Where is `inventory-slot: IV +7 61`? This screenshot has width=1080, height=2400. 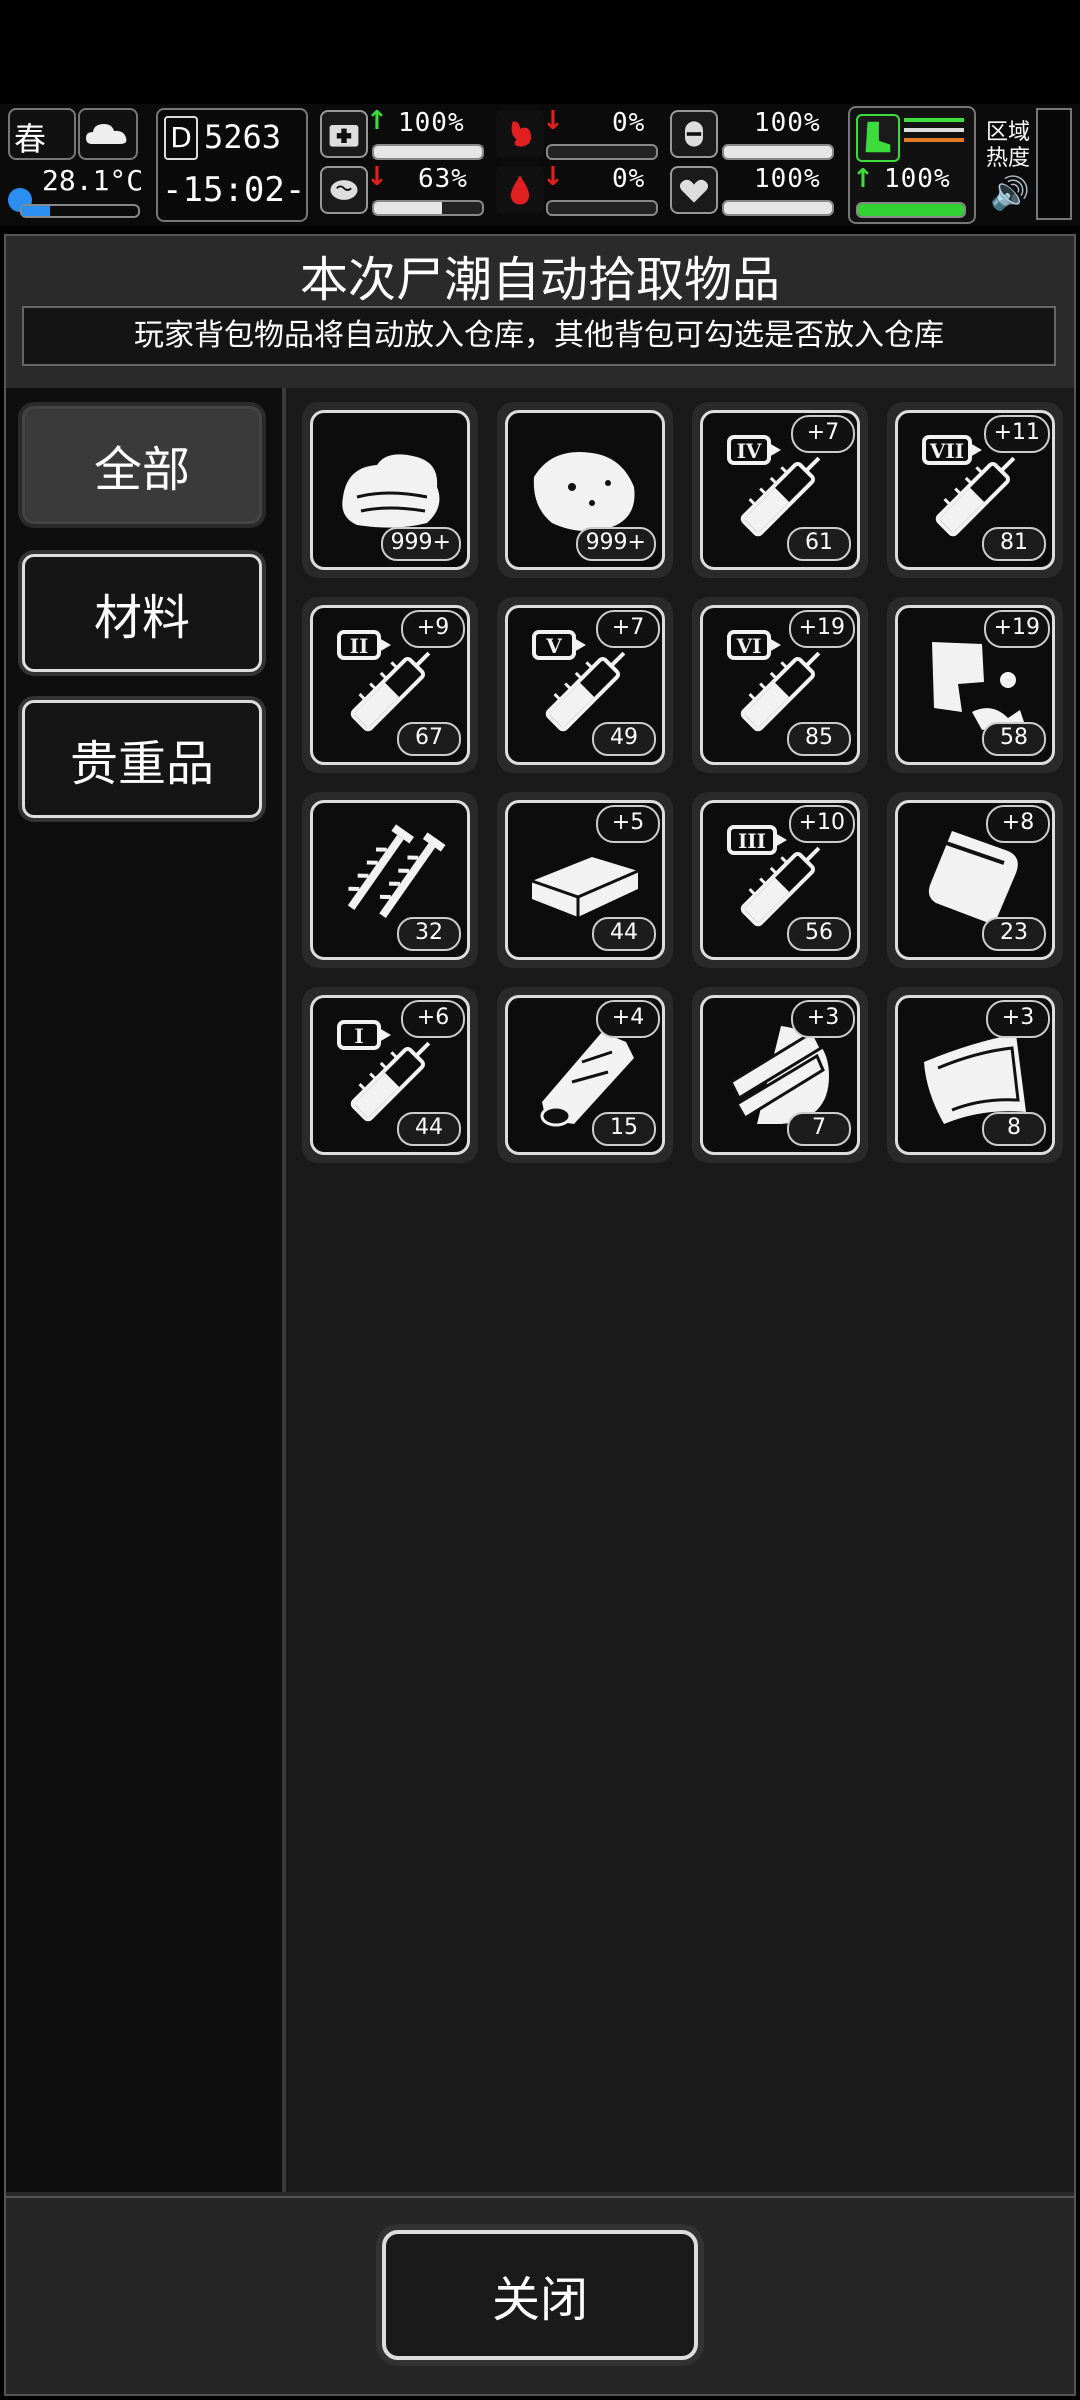
inventory-slot: IV +7 61 is located at coordinates (780, 490).